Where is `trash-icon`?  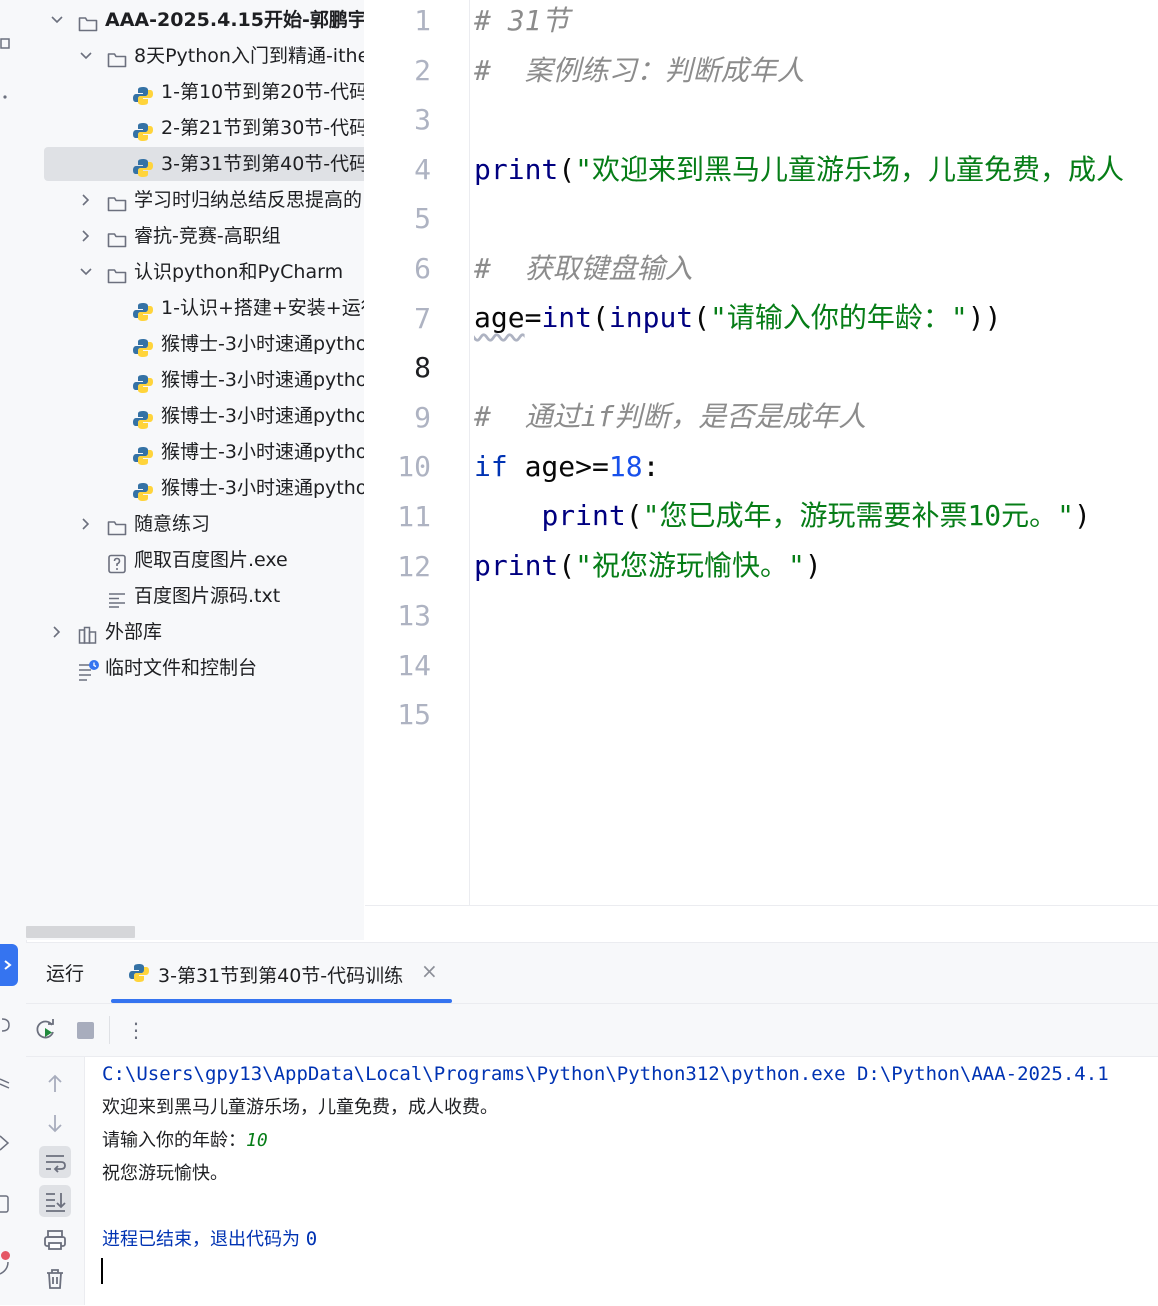 trash-icon is located at coordinates (55, 1279).